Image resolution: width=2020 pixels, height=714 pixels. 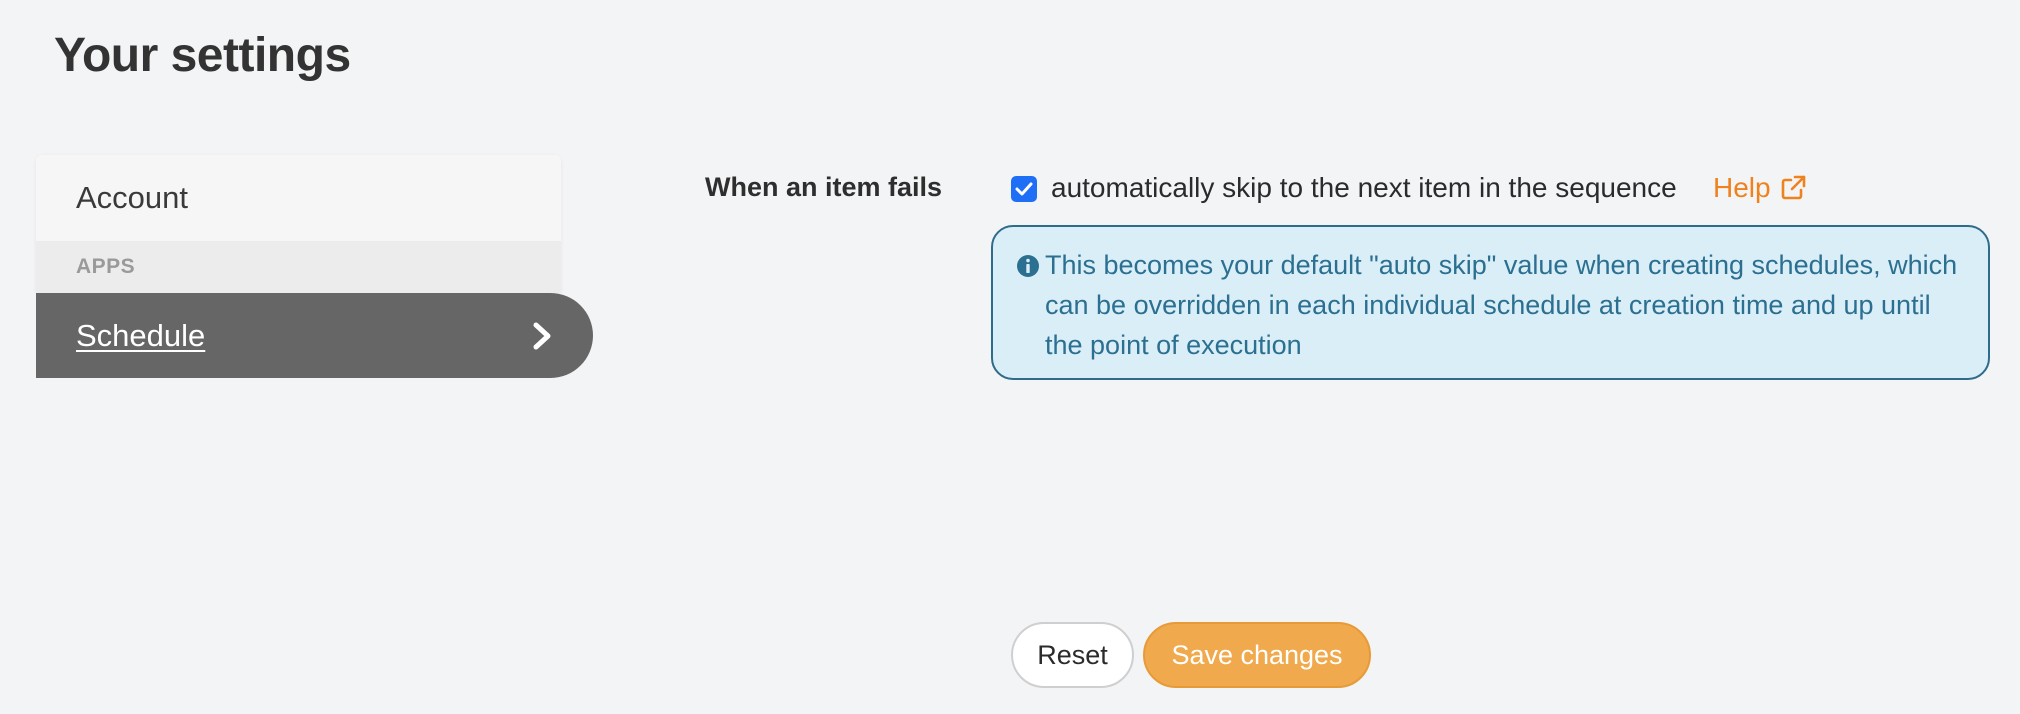 What do you see at coordinates (1028, 266) in the screenshot?
I see `info-circle-icon` at bounding box center [1028, 266].